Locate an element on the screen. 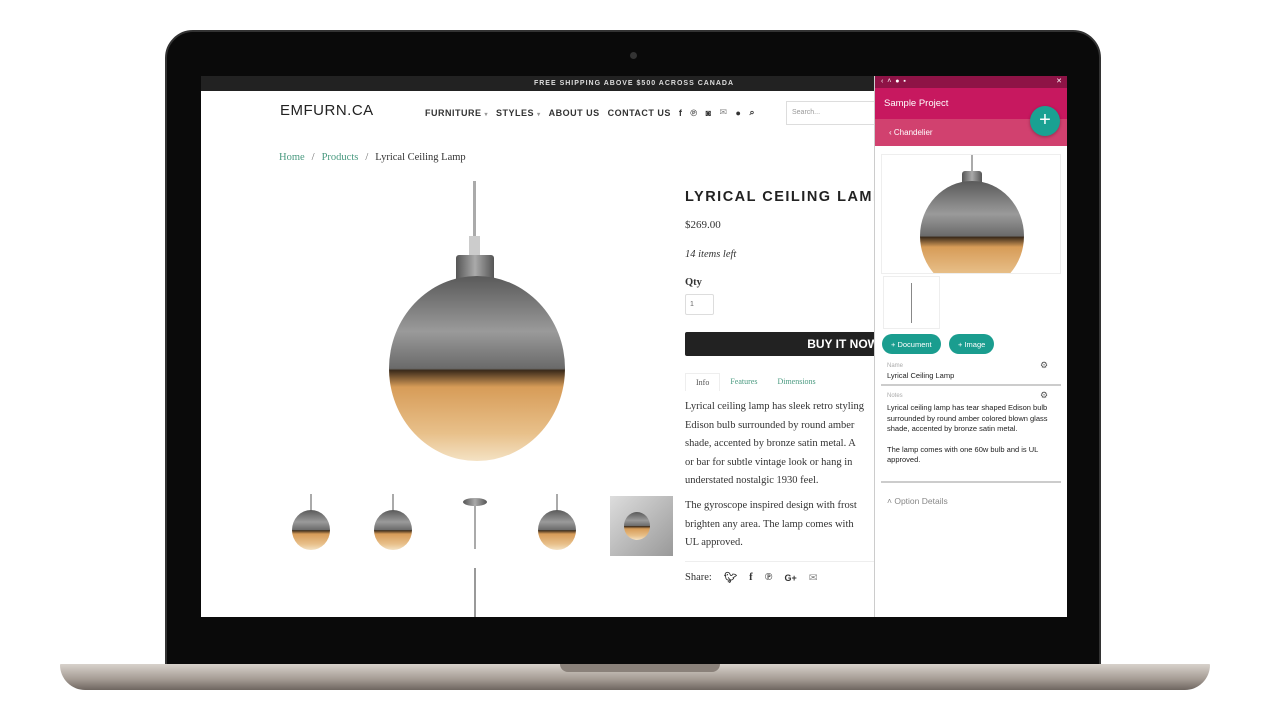 This screenshot has width=1280, height=720. desc-line: shade, accented by bronze satin metal. A is located at coordinates (770, 443).